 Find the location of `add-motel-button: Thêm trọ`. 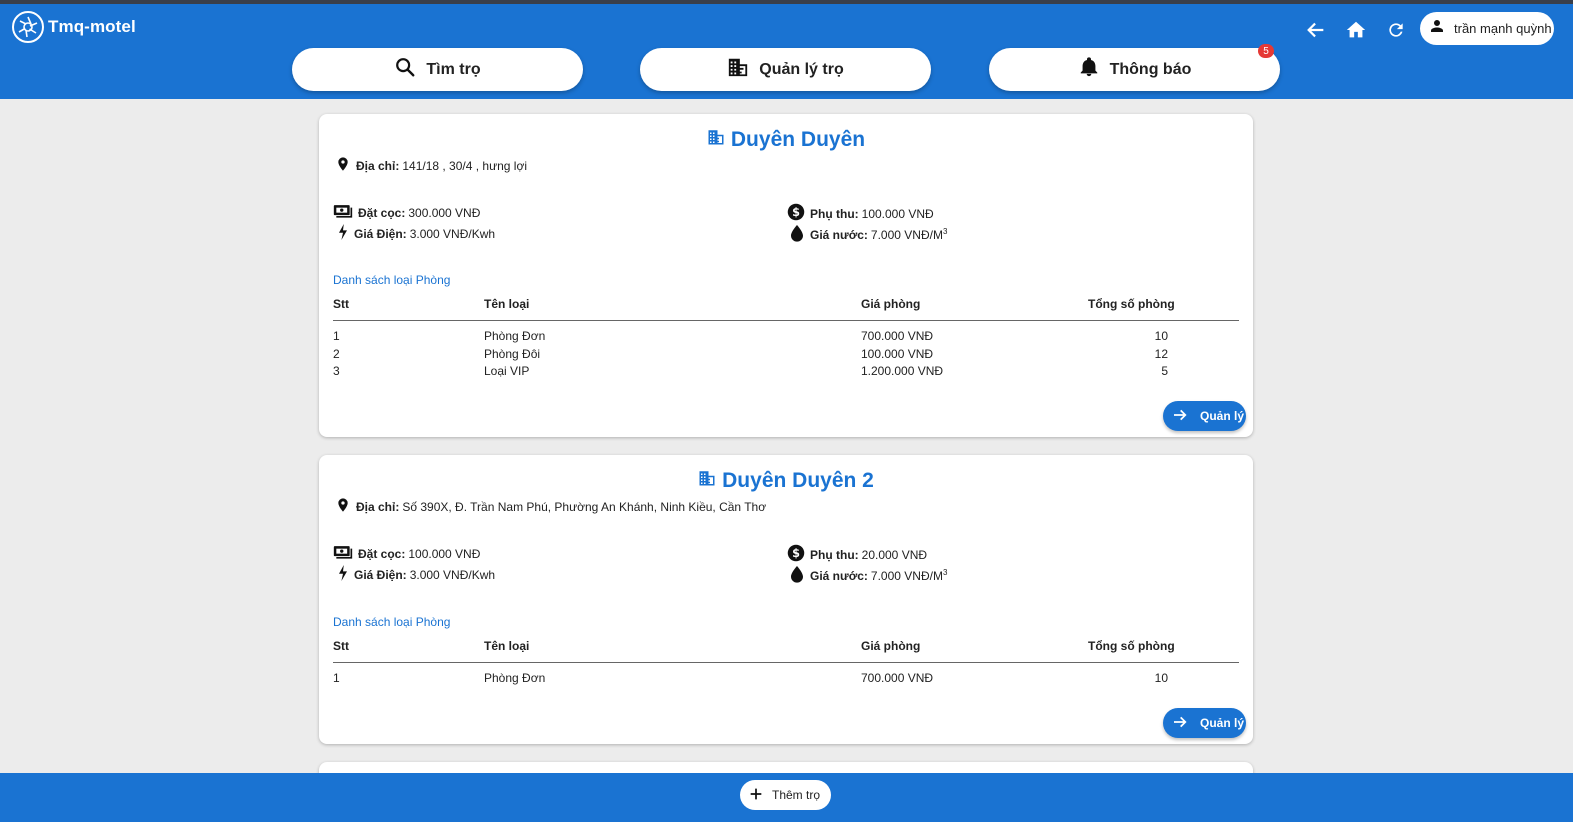

add-motel-button: Thêm trọ is located at coordinates (785, 795).